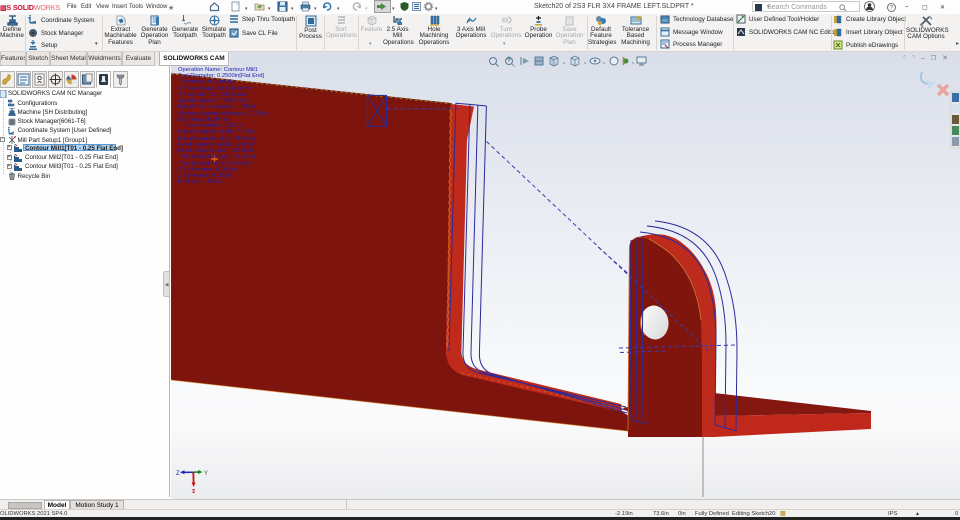  Describe the element at coordinates (178, 474) in the screenshot. I see `svg-text: Z` at that location.